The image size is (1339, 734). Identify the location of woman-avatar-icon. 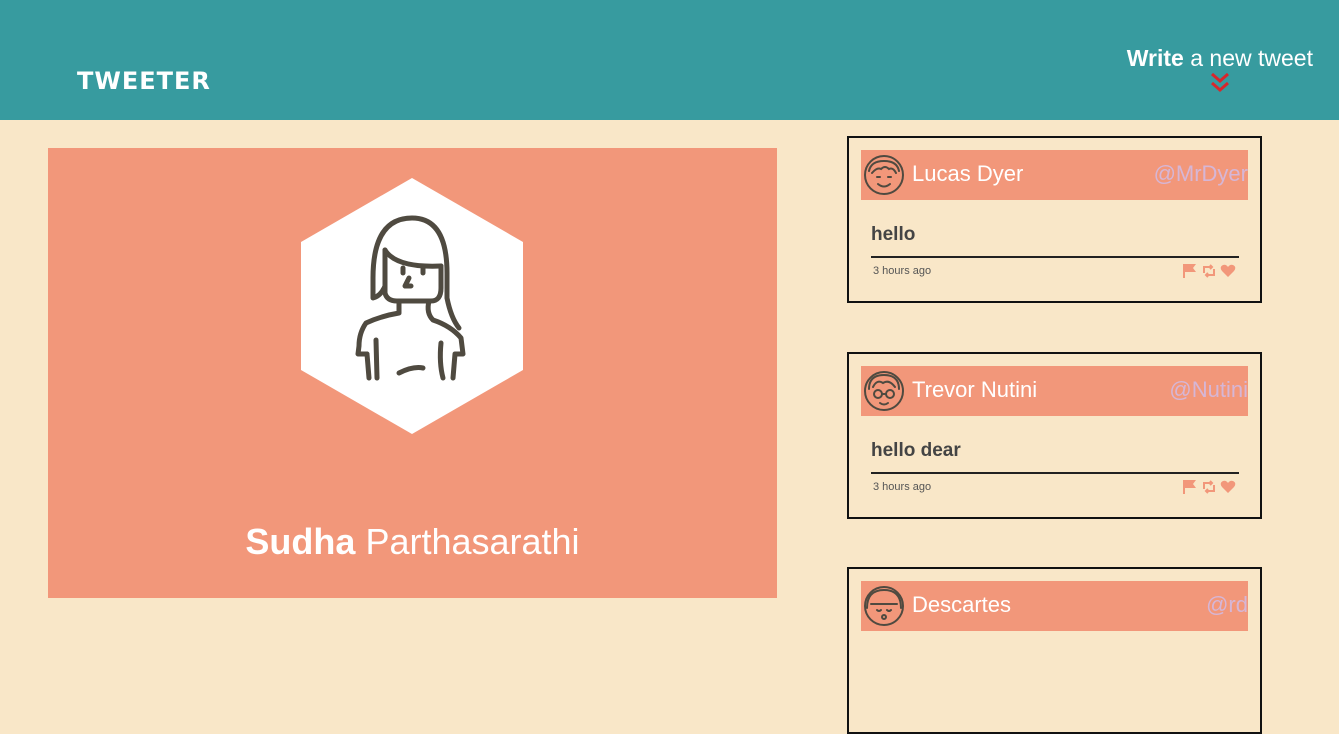
(412, 306).